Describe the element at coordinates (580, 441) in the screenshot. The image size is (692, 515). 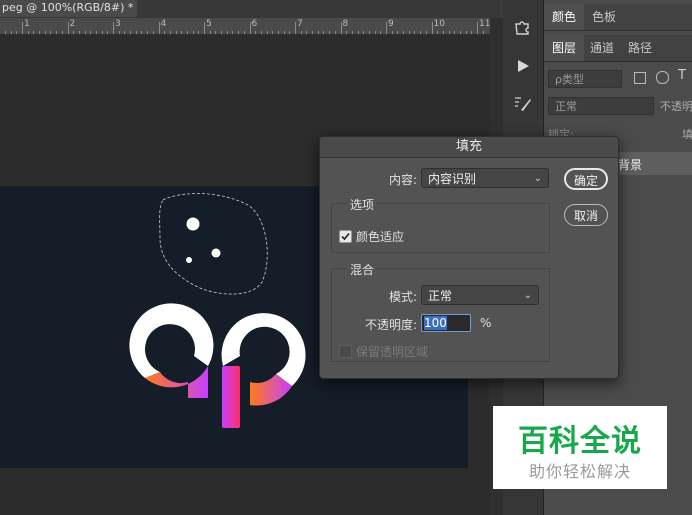
I see `watermark-title: 百科全说` at that location.